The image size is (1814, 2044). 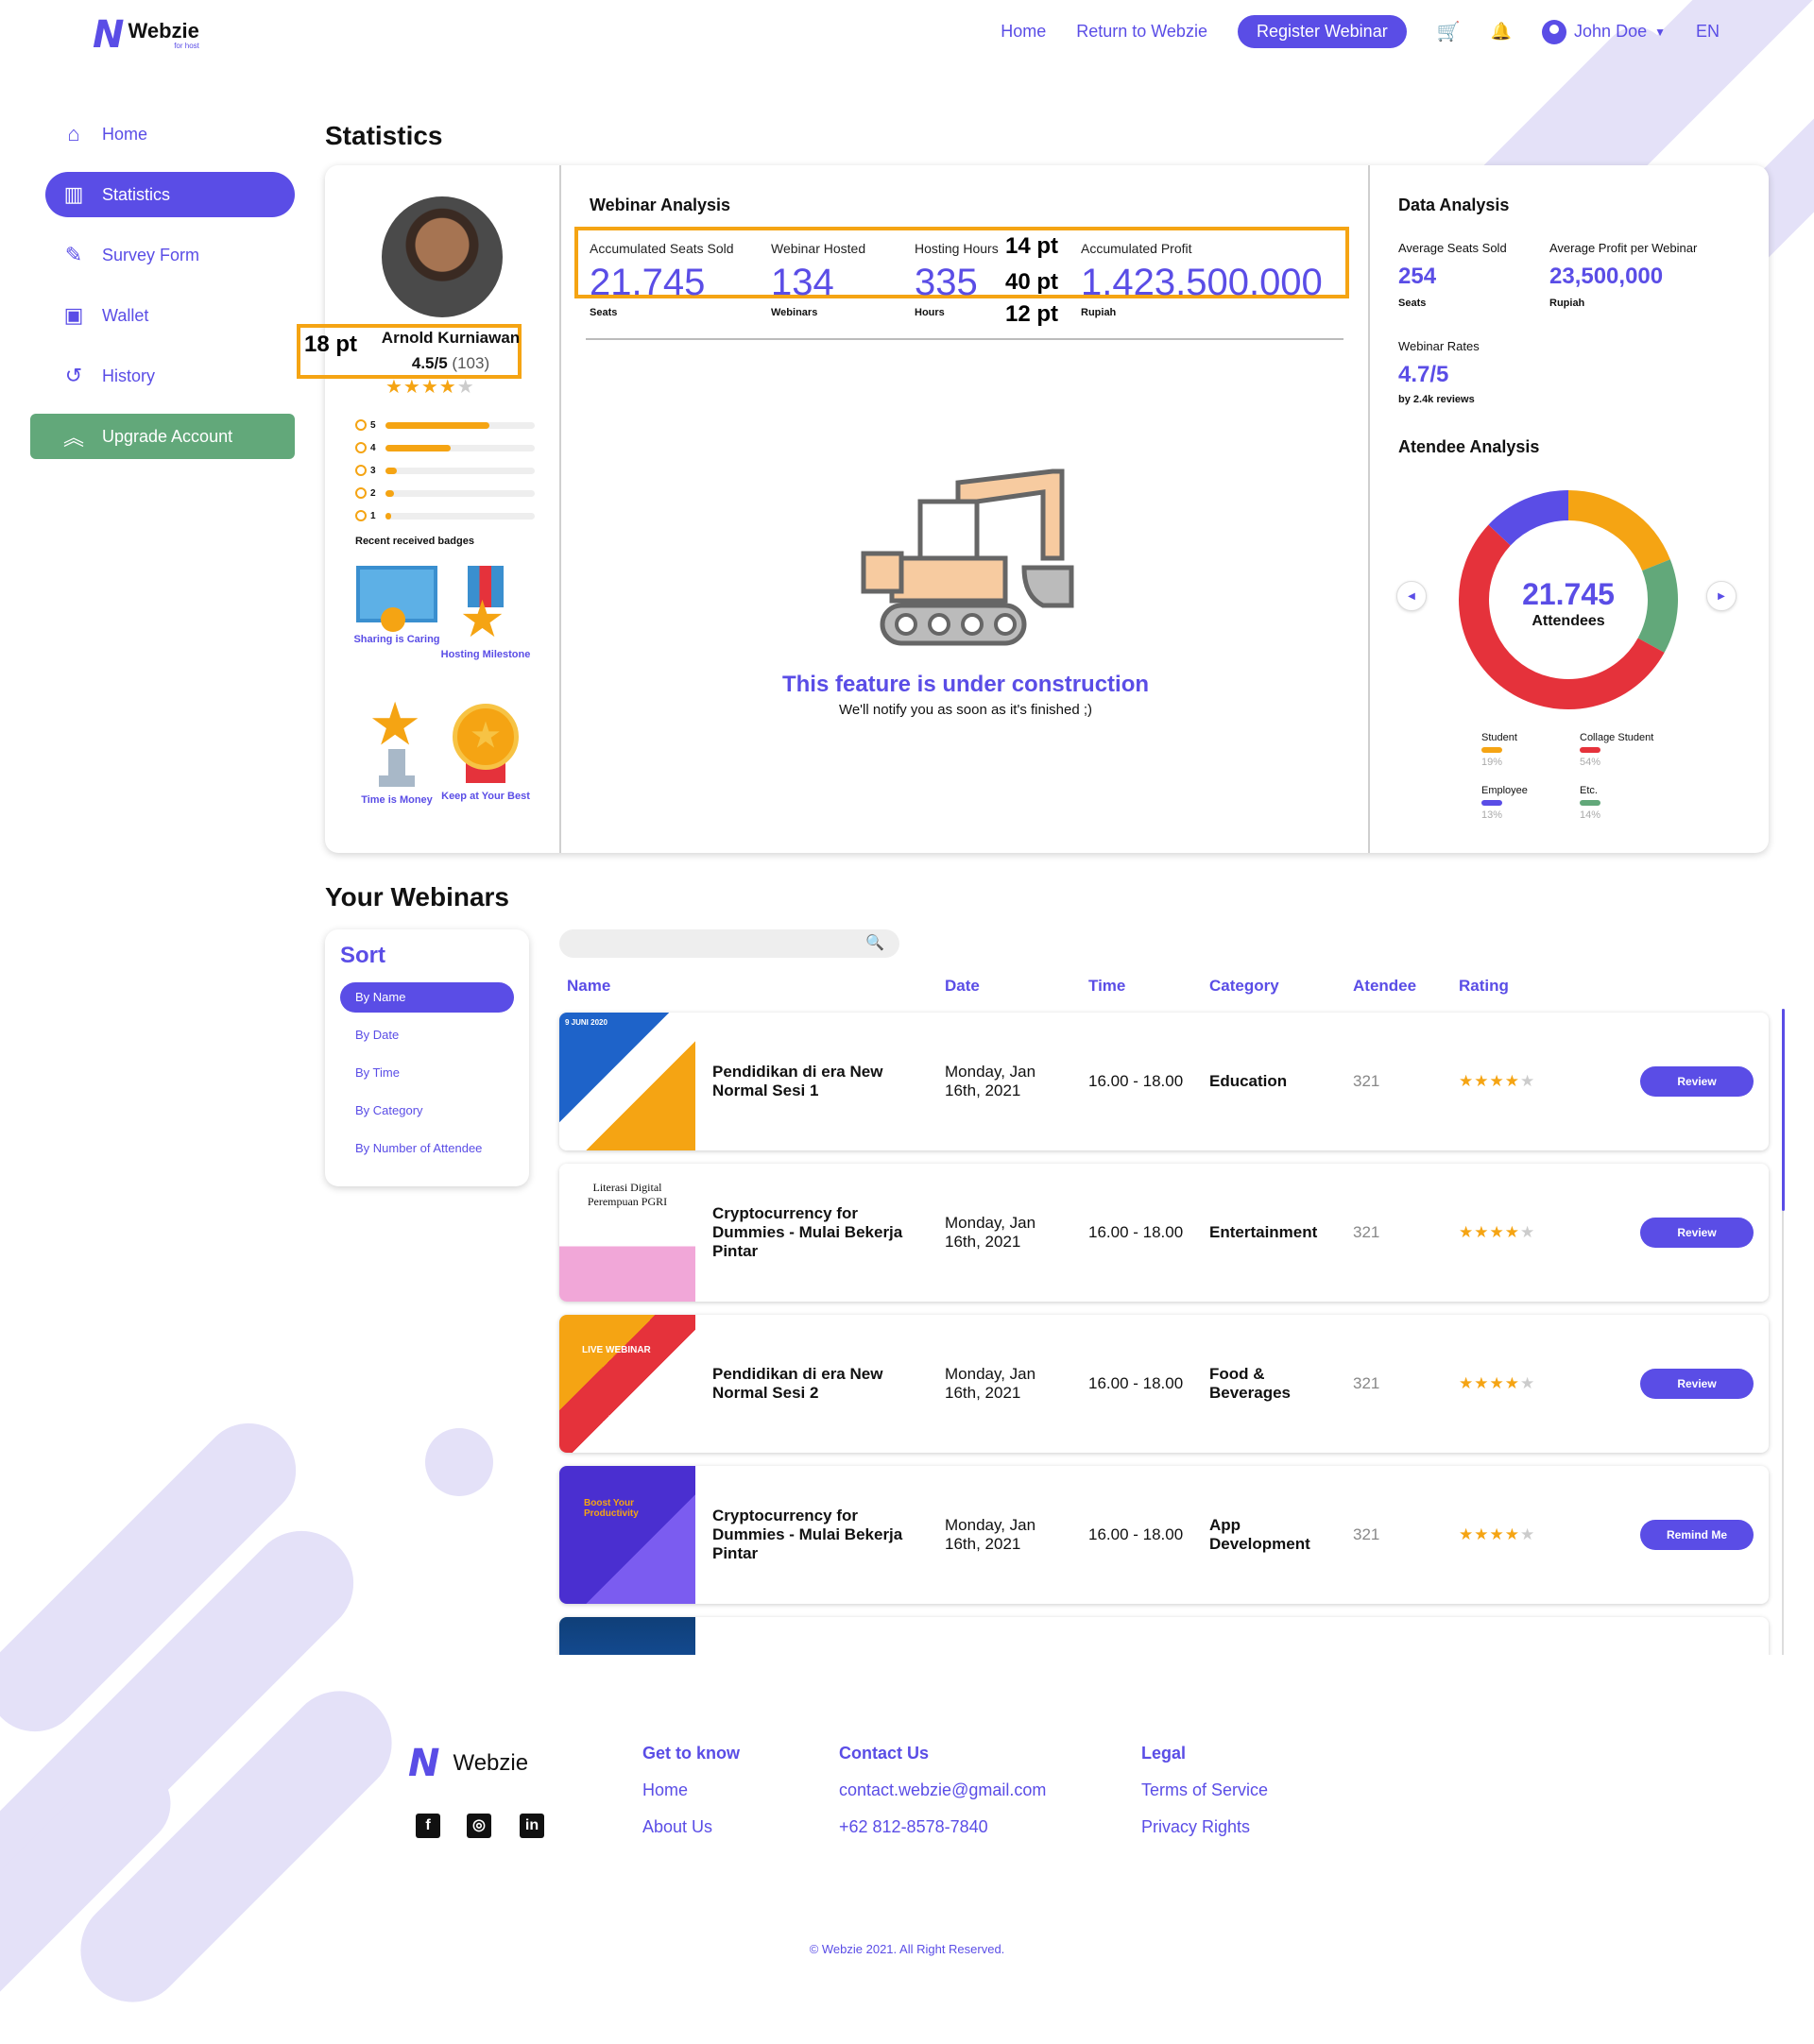 What do you see at coordinates (1164, 1753) in the screenshot?
I see `footer-heading: Legal` at bounding box center [1164, 1753].